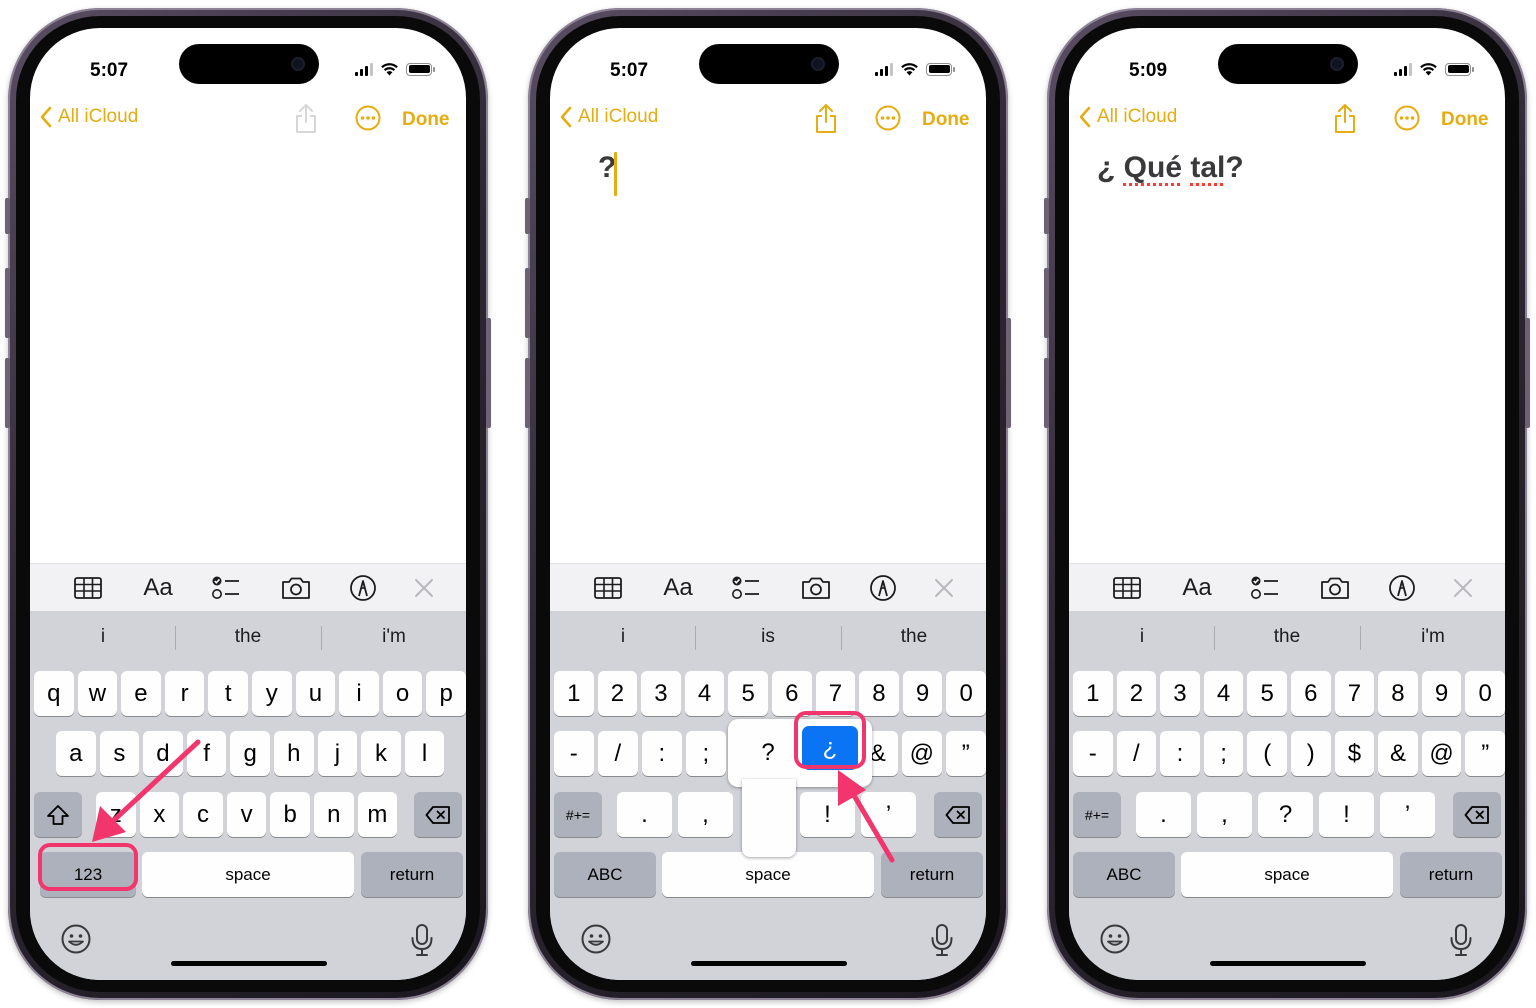 The height and width of the screenshot is (1008, 1536). Describe the element at coordinates (184, 693) in the screenshot. I see `letter-key: r` at that location.